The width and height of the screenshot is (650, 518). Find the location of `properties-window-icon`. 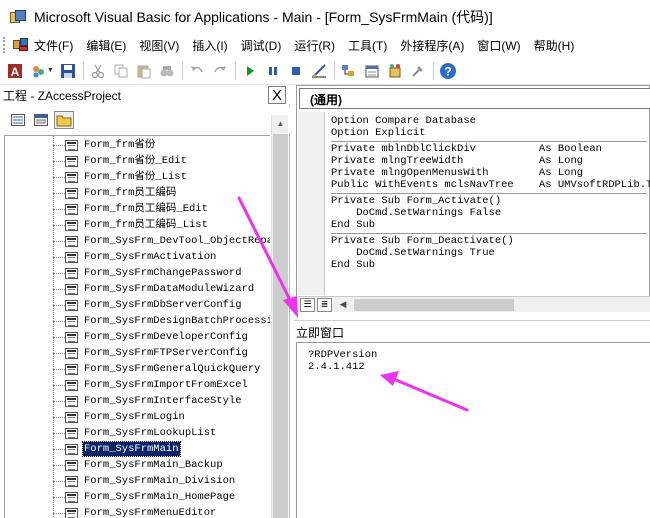

properties-window-icon is located at coordinates (372, 71).